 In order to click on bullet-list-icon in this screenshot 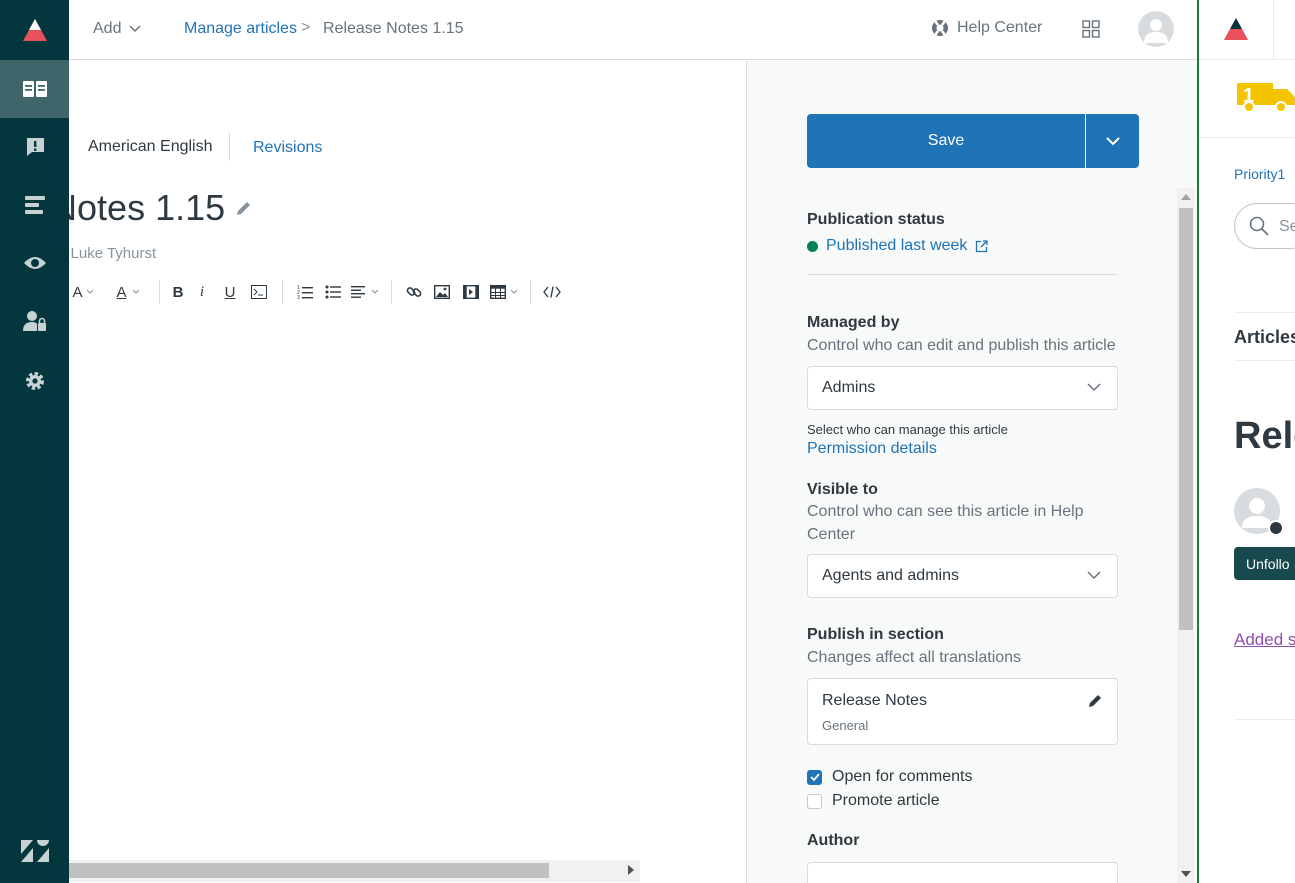, I will do `click(333, 292)`.